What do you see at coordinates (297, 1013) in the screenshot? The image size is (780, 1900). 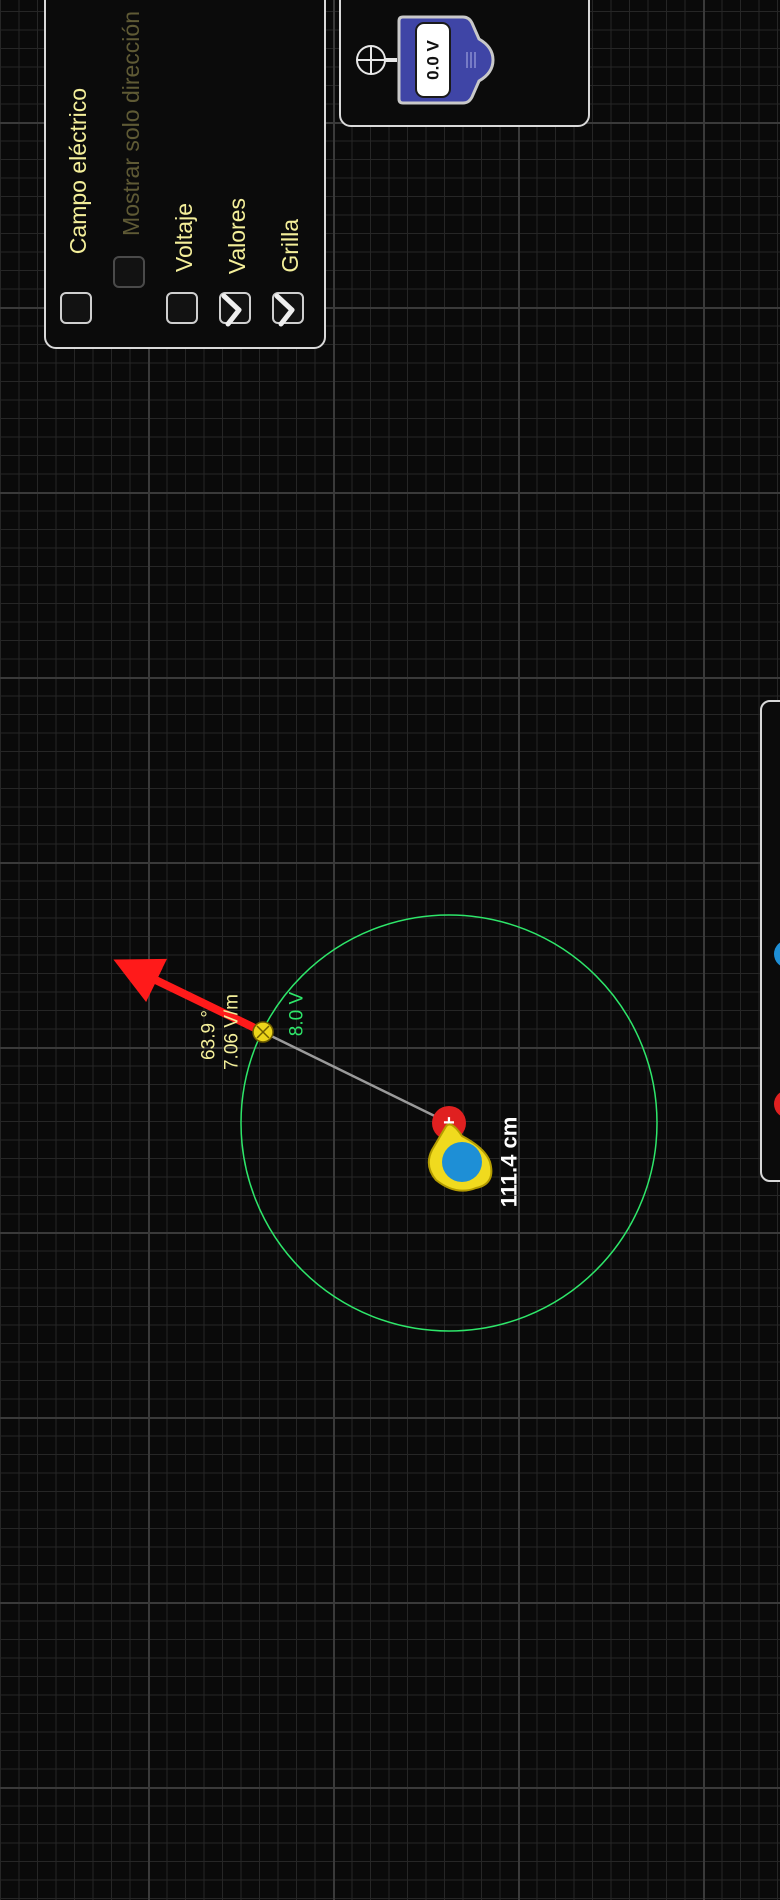 I see `equipotential-voltage-label: 8.0 V` at bounding box center [297, 1013].